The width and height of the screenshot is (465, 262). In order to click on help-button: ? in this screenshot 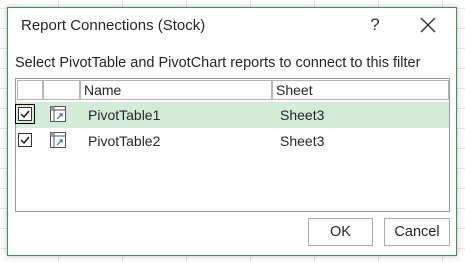, I will do `click(375, 25)`.